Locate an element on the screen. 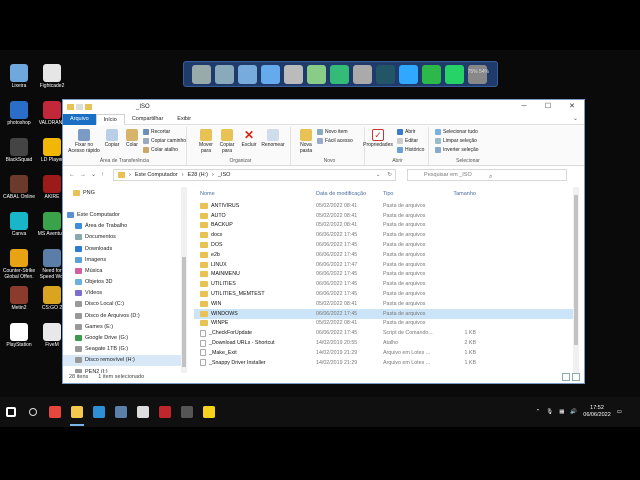  tab-1: Início is located at coordinates (110, 119).